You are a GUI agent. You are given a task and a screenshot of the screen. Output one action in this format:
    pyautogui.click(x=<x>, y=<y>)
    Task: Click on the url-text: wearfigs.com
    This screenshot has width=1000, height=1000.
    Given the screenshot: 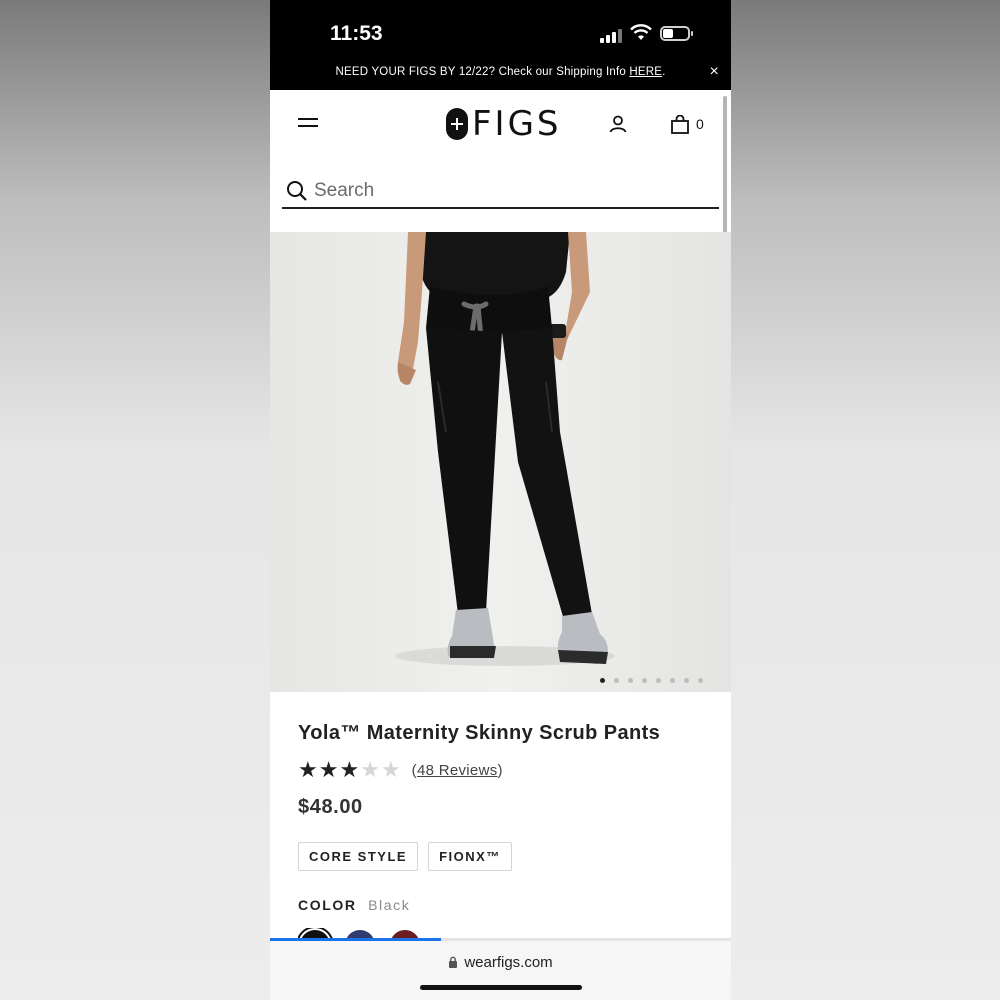 What is the action you would take?
    pyautogui.click(x=508, y=962)
    